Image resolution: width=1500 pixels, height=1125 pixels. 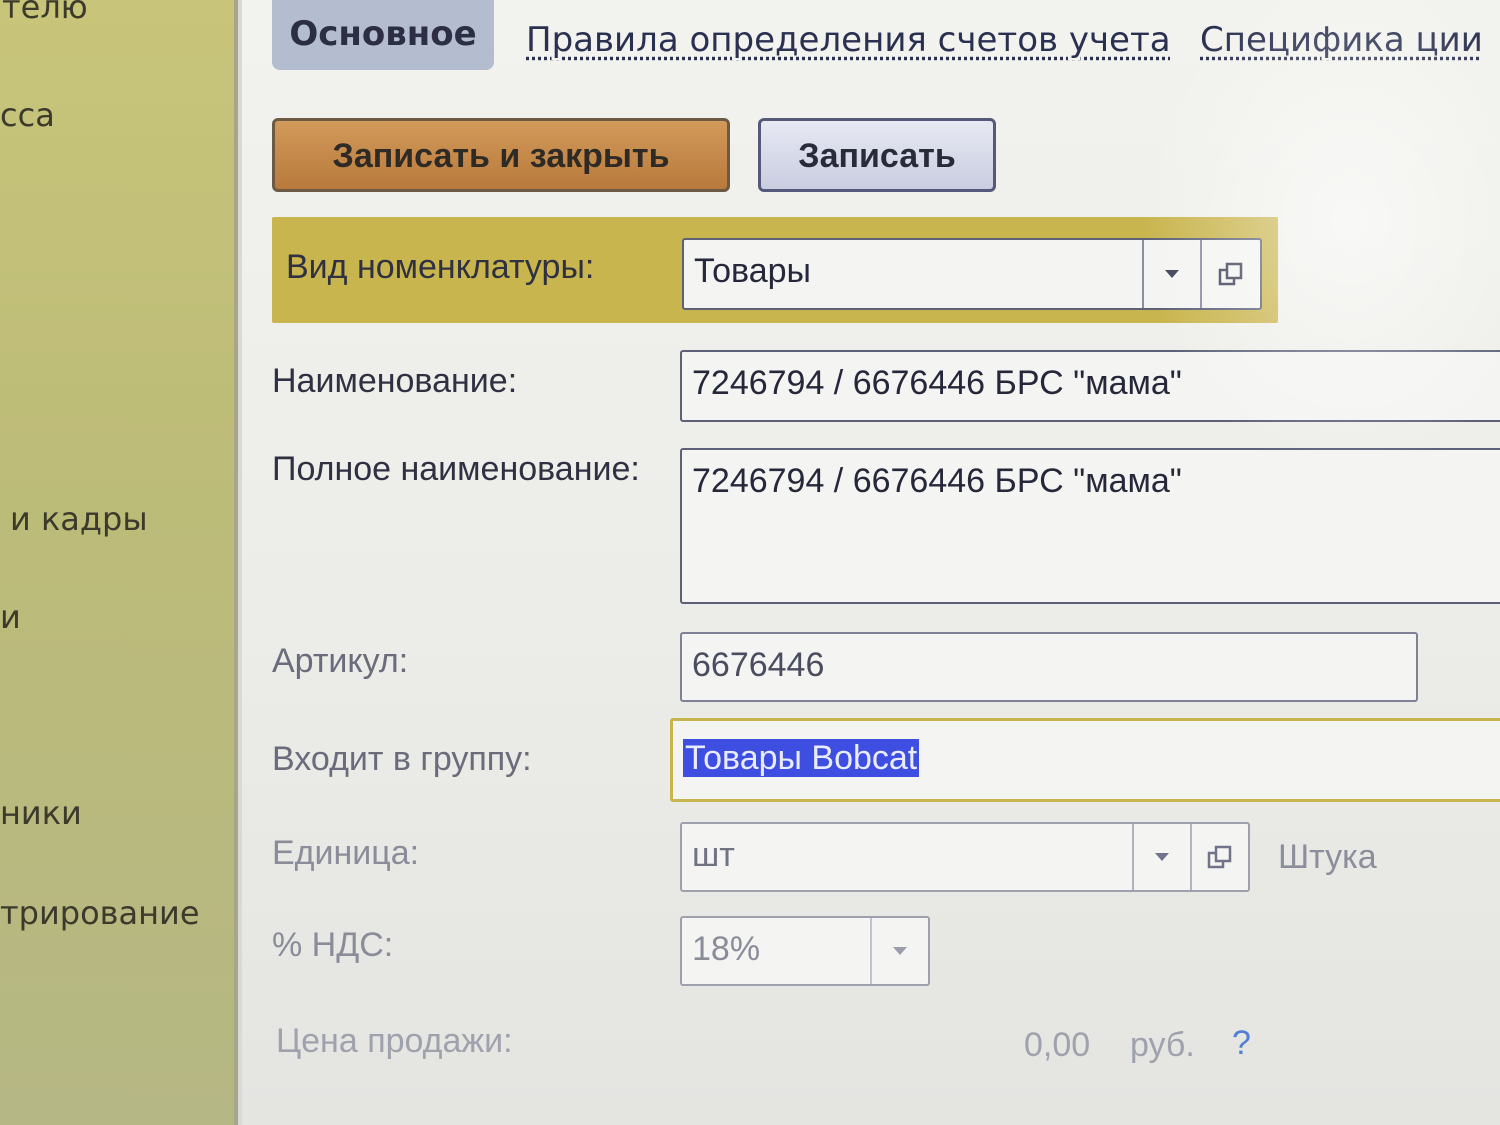 What do you see at coordinates (713, 855) in the screenshot?
I see `unit-value: шт` at bounding box center [713, 855].